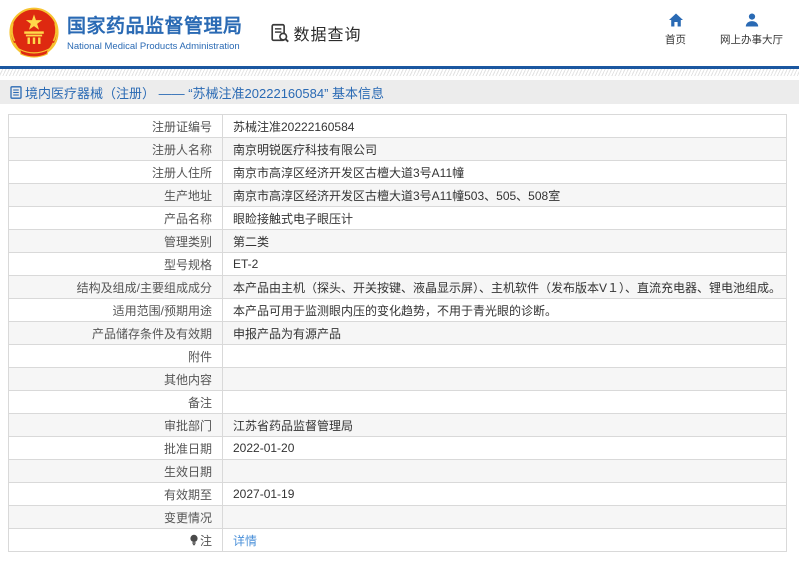 This screenshot has width=799, height=561. What do you see at coordinates (115, 517) in the screenshot?
I see `row-label: 变更情况` at bounding box center [115, 517].